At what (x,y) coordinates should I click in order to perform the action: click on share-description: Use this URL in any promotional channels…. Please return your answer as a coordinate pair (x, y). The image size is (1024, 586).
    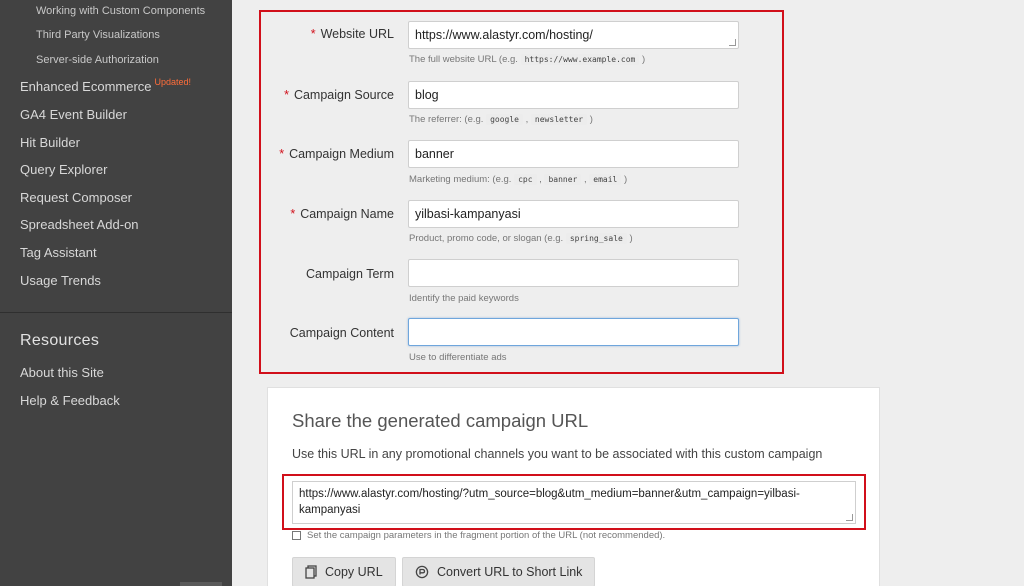
    Looking at the image, I should click on (557, 454).